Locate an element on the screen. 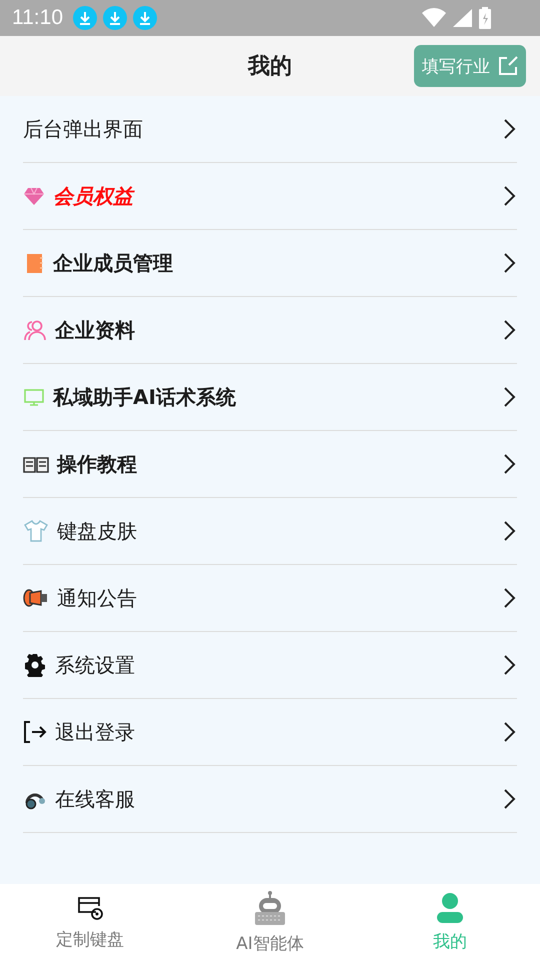  menu-item: 会员权益 is located at coordinates (270, 196).